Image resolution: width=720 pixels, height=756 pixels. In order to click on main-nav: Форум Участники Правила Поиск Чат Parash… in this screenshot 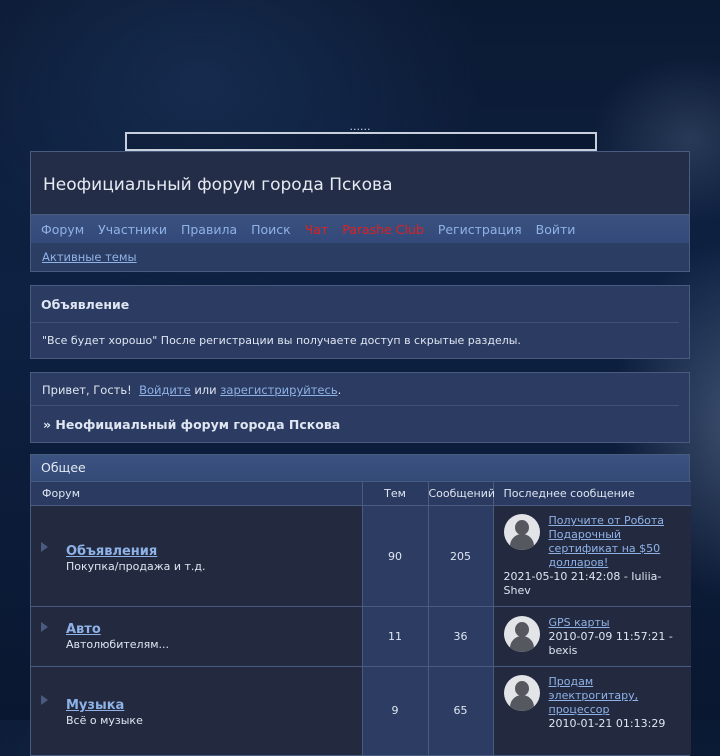, I will do `click(360, 229)`.